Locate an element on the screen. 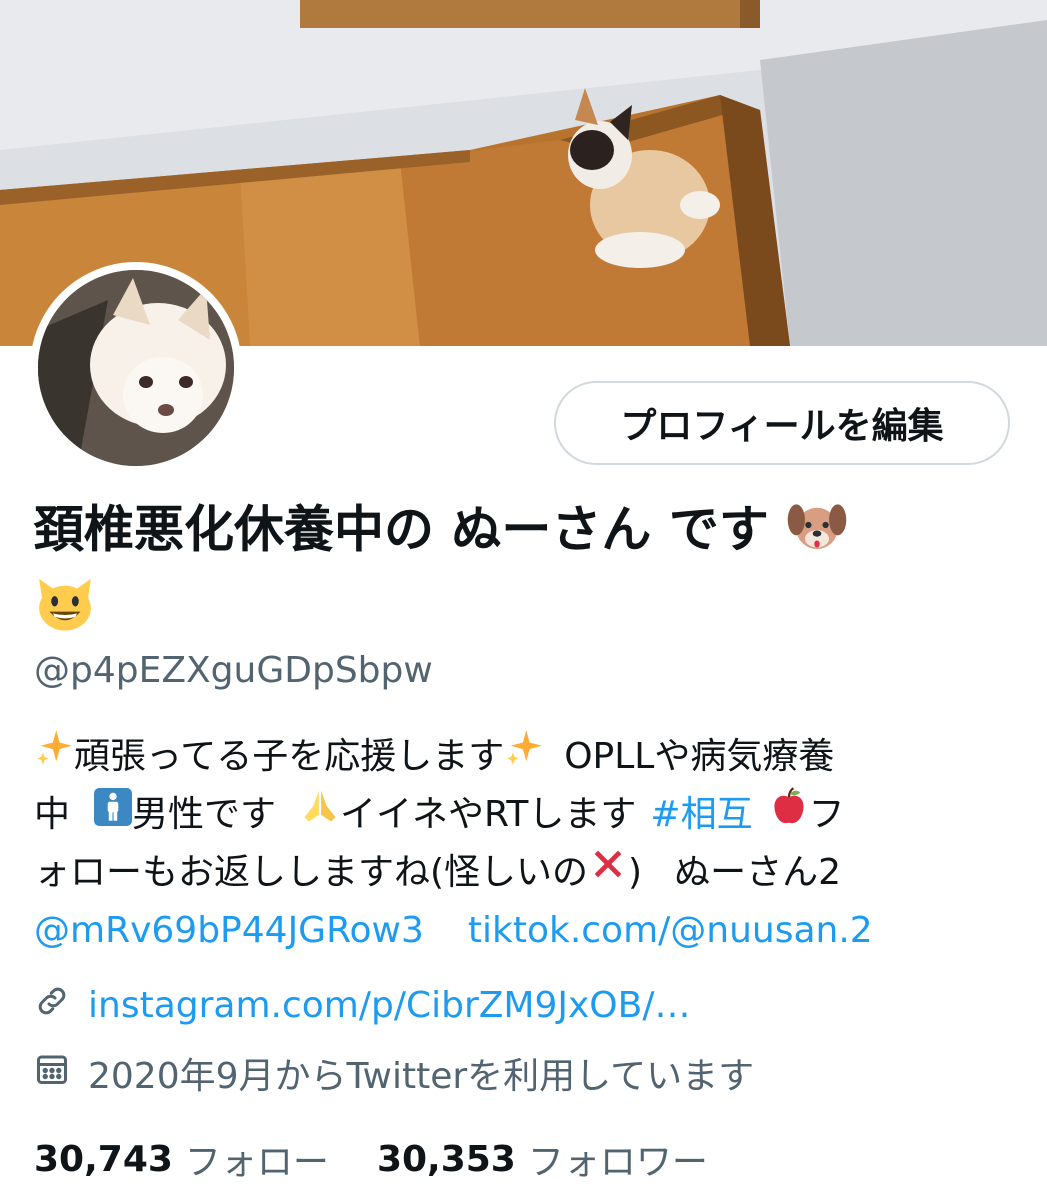 This screenshot has height=1200, width=1047. calendar-icon is located at coordinates (61, 1073).